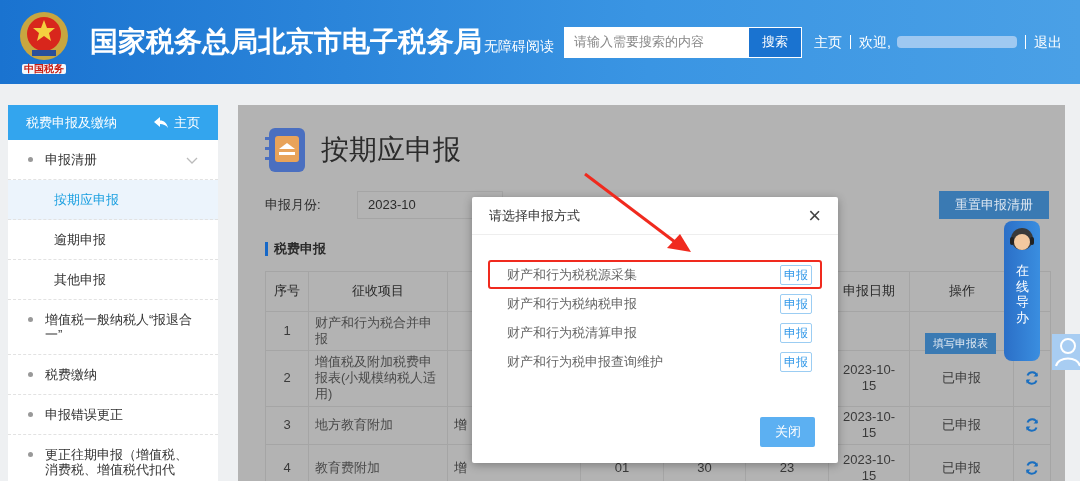 The width and height of the screenshot is (1080, 481). I want to click on page-title: 按期应申报, so click(391, 150).